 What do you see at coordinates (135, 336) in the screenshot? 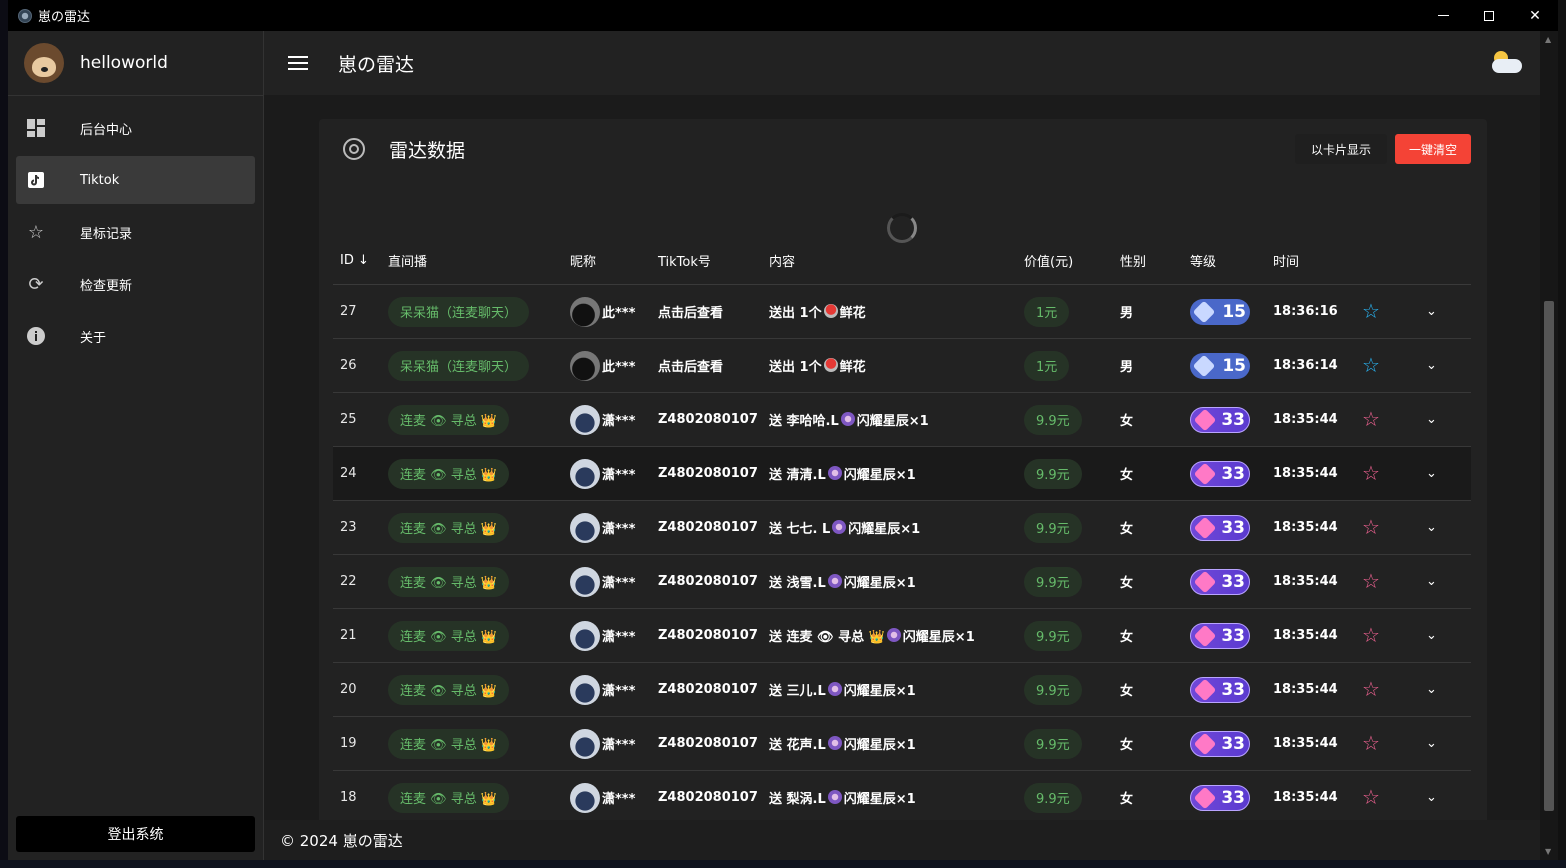
I see `sidebar-item-about: 关于` at bounding box center [135, 336].